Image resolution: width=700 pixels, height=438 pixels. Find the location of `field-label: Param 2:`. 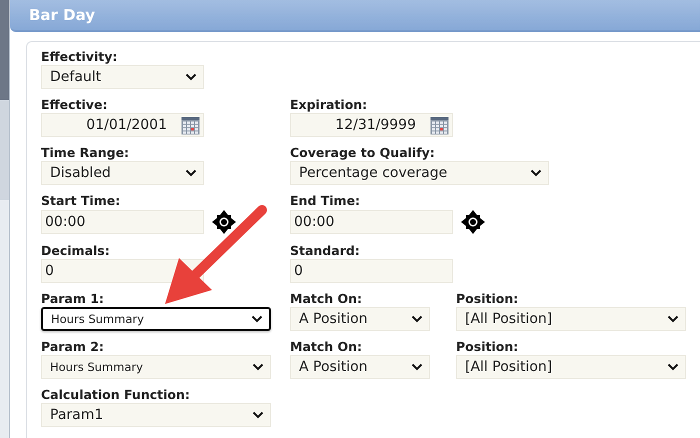

field-label: Param 2: is located at coordinates (72, 347).